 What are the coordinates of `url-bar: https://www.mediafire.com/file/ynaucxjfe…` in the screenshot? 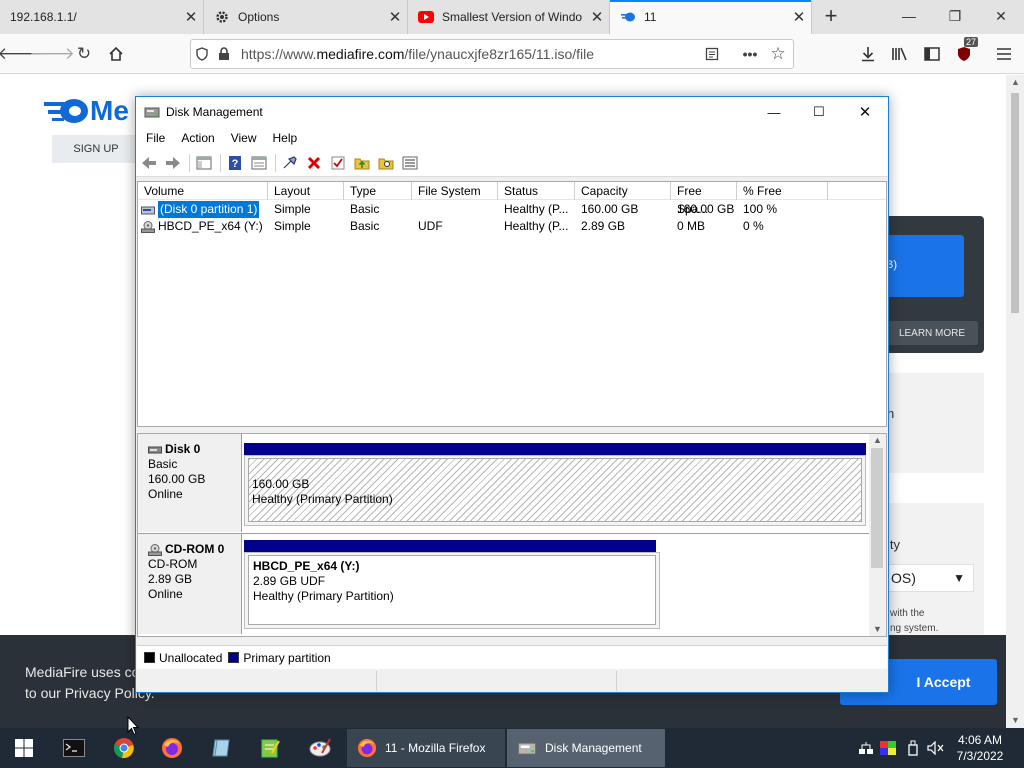 It's located at (492, 54).